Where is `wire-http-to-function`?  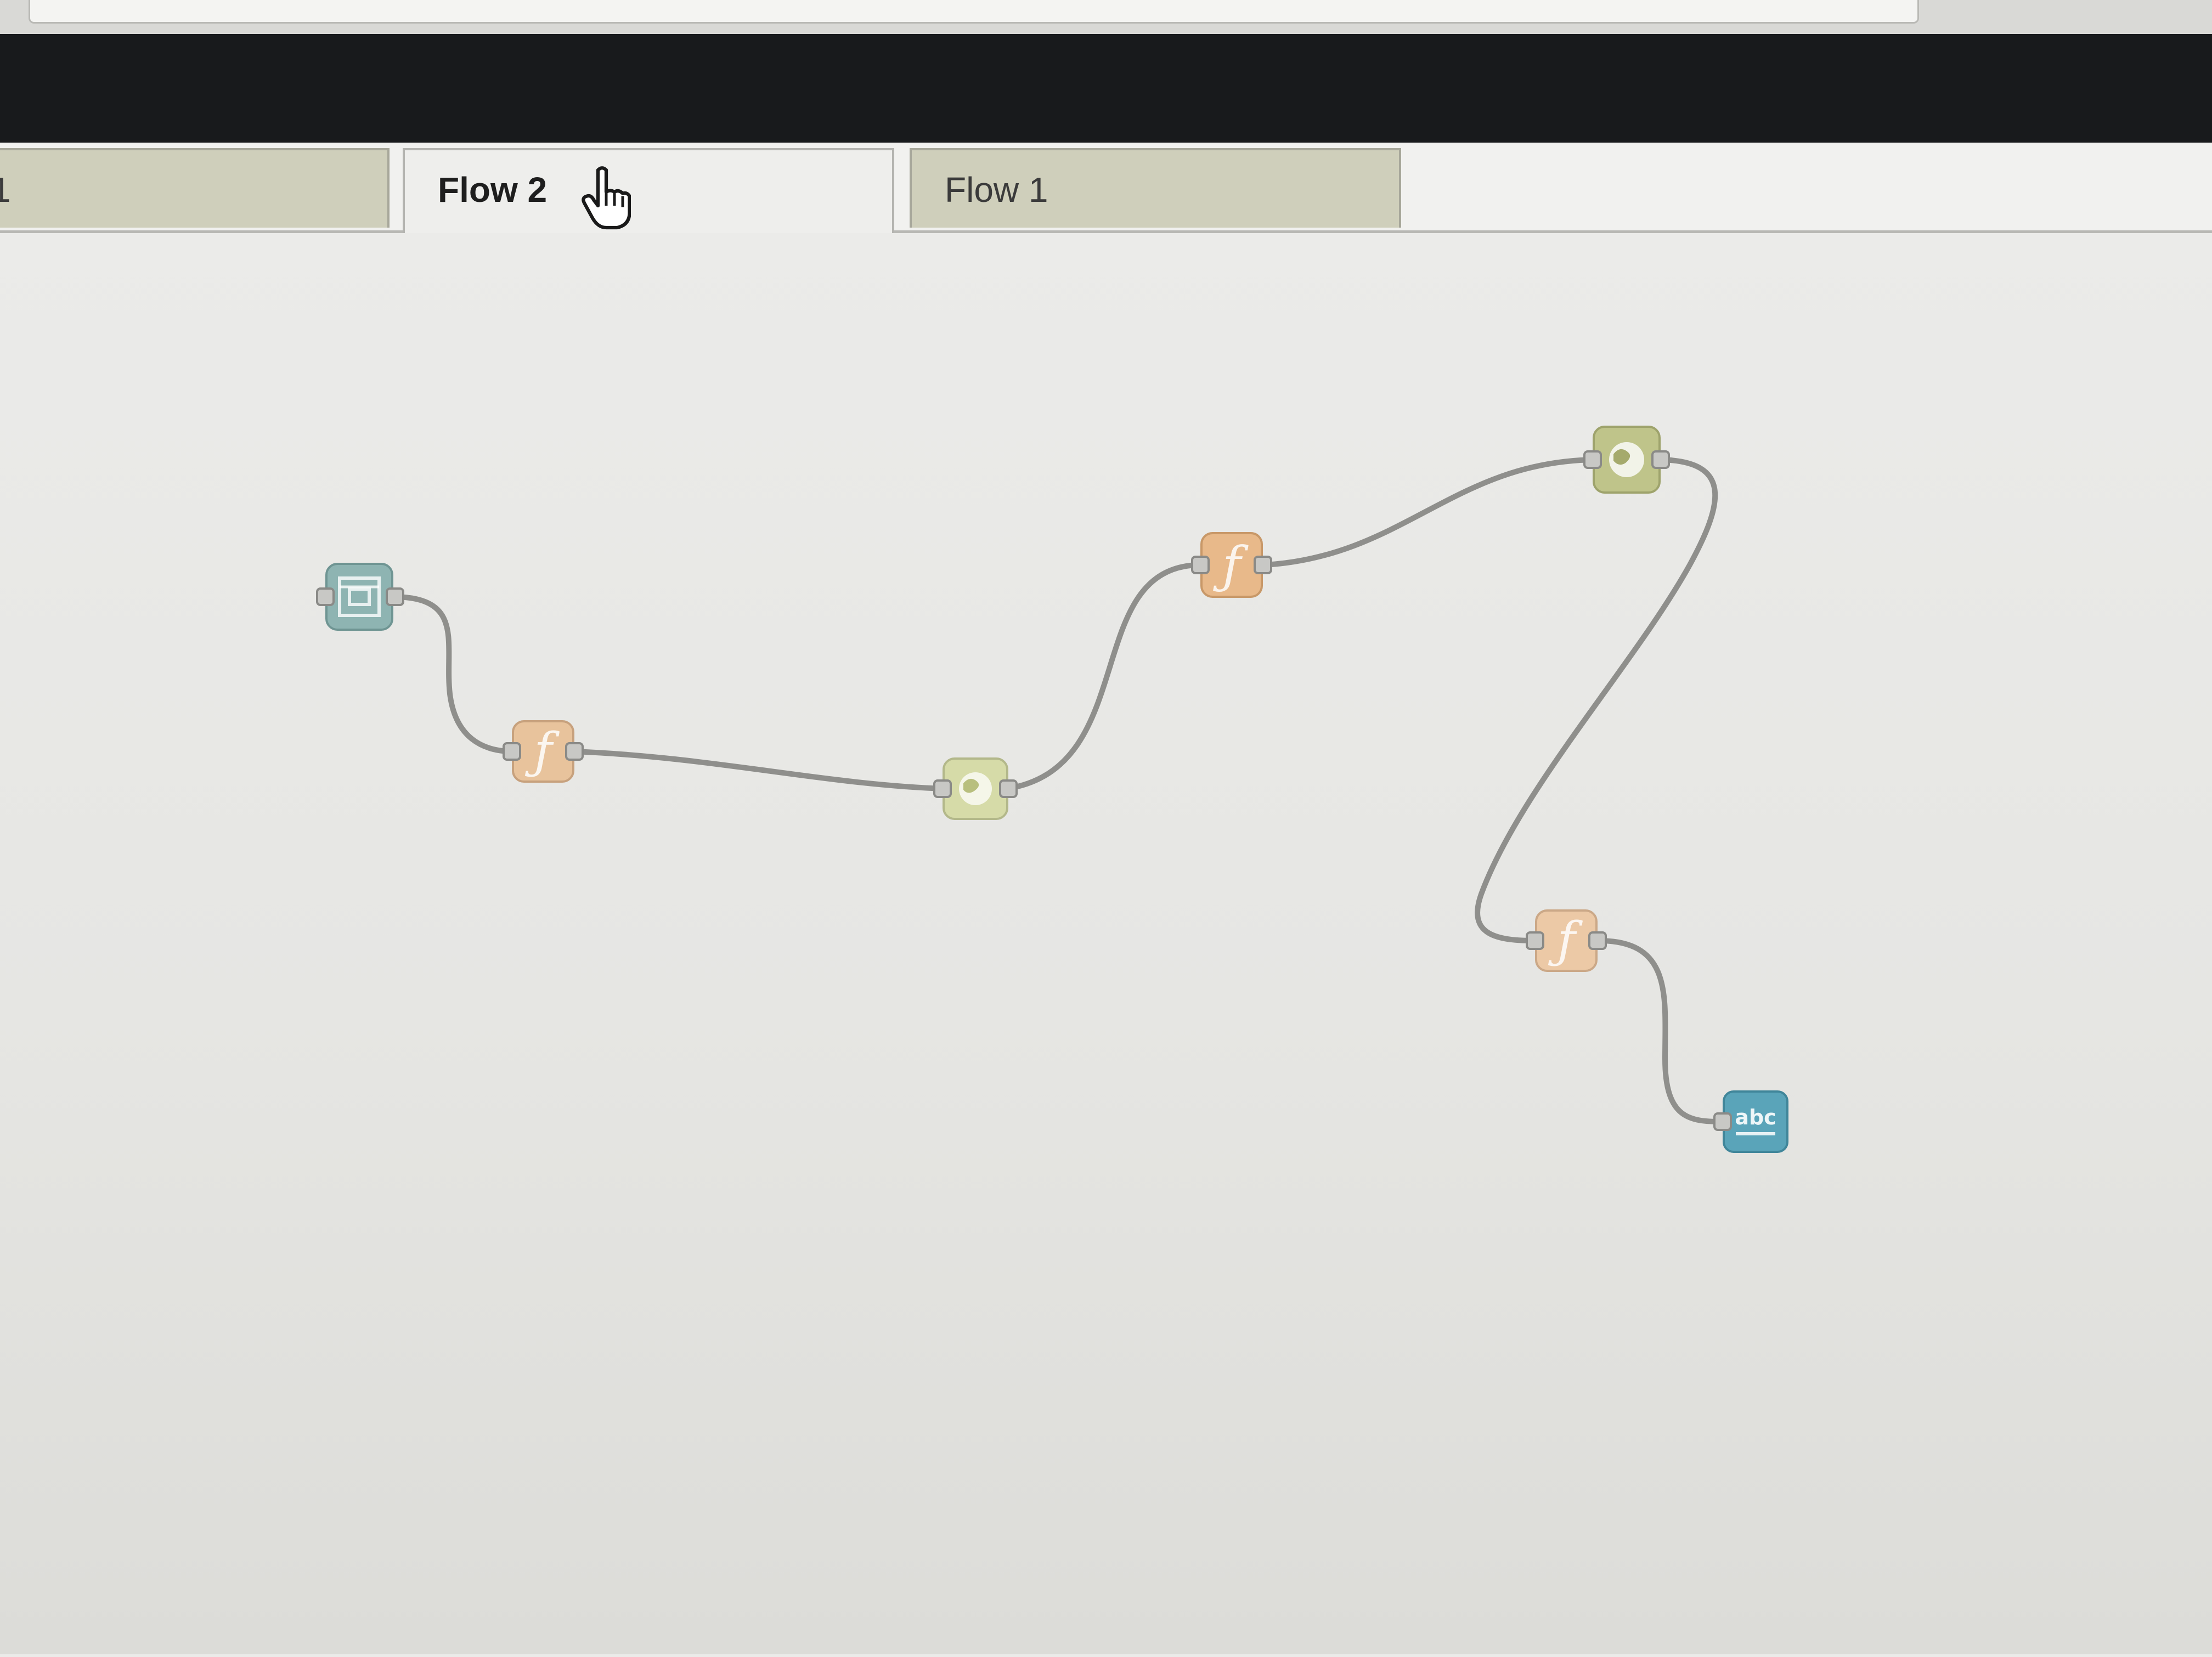
wire-http-to-function is located at coordinates (1102, 677).